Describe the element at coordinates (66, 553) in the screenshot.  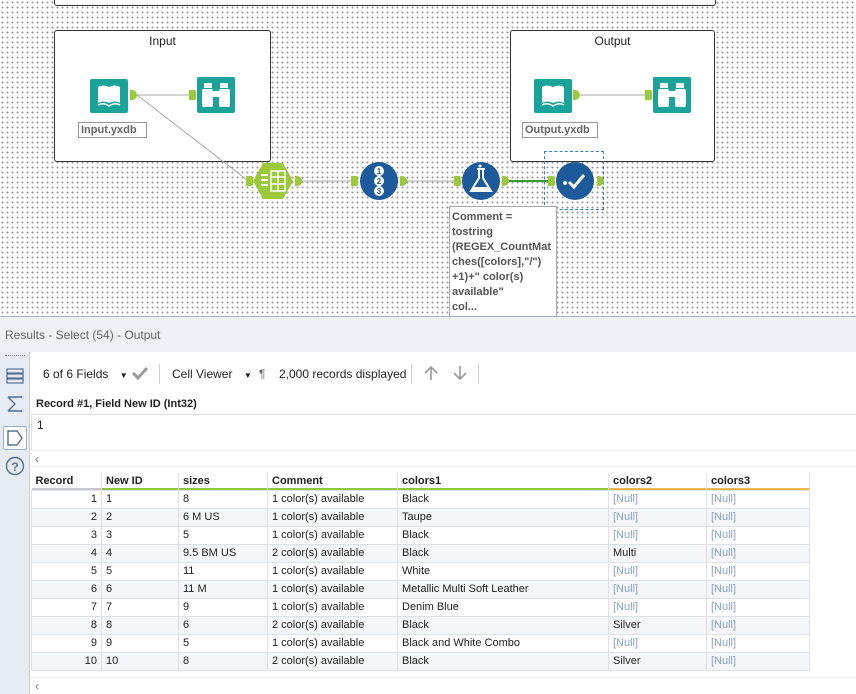
I see `record-number-cell: 4` at that location.